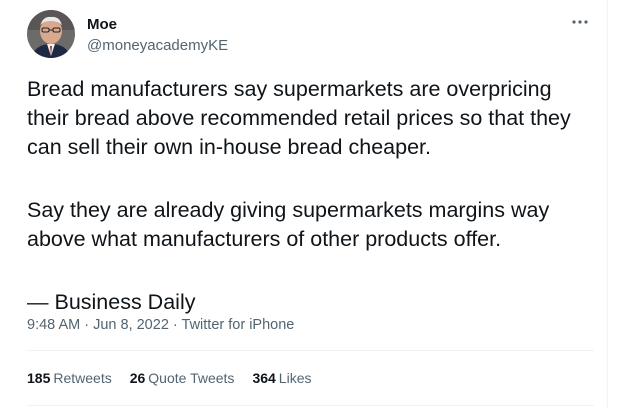  I want to click on retweets-count: 185, so click(39, 378).